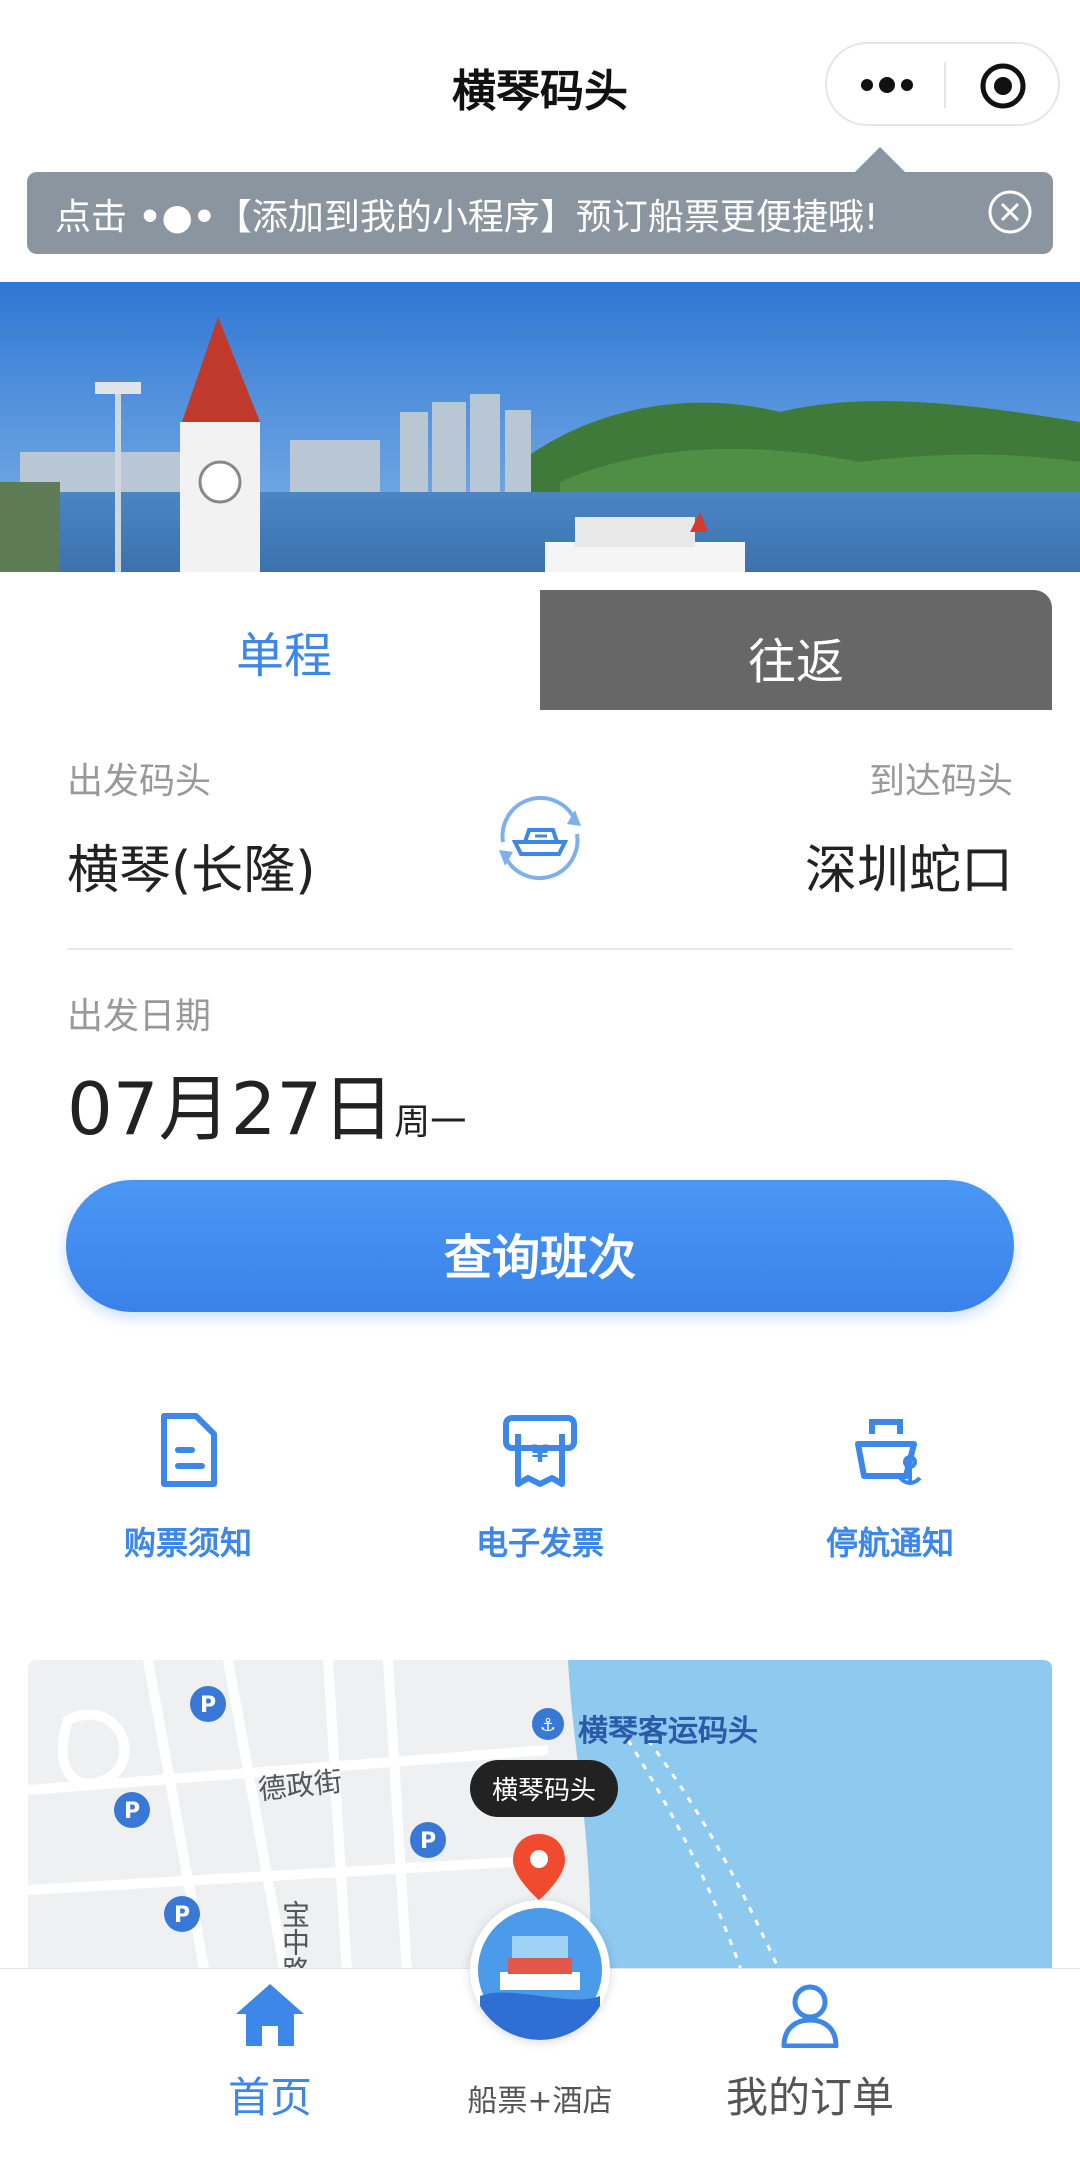 This screenshot has height=2161, width=1080. I want to click on e-invoice-button: ¥ 电子发票, so click(540, 1490).